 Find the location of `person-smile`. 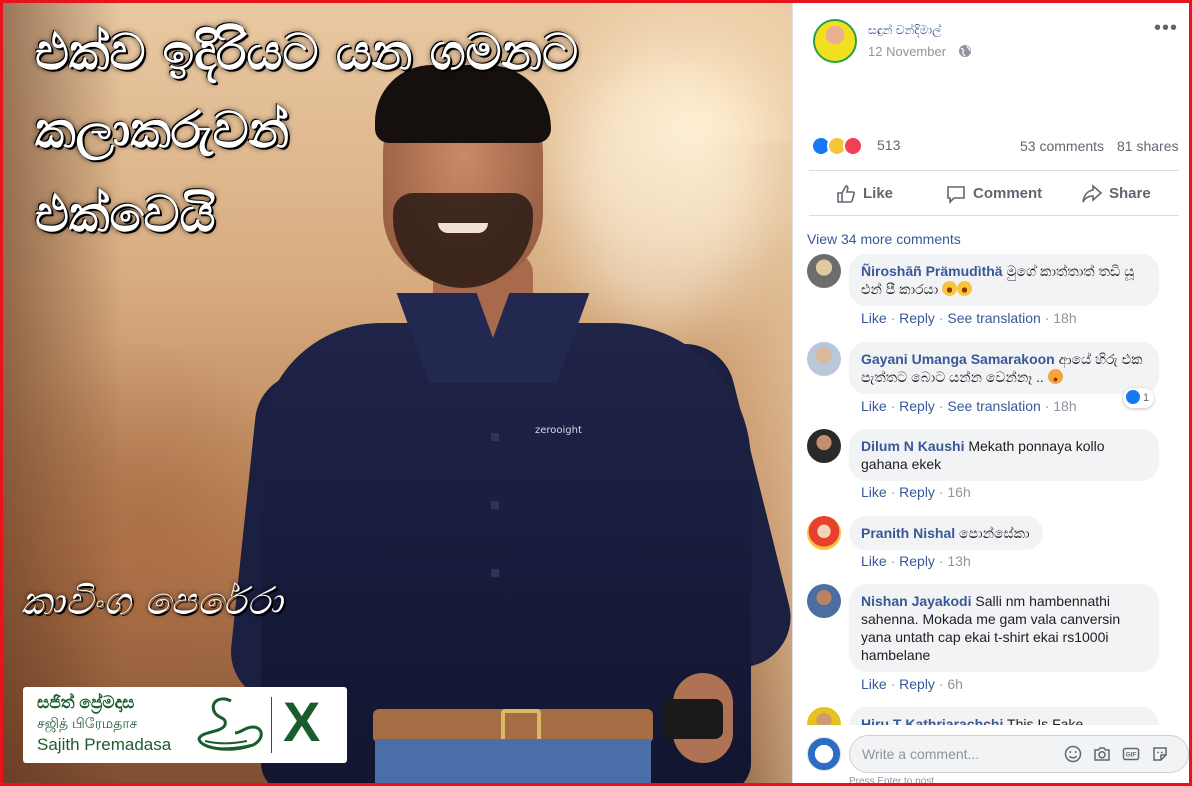

person-smile is located at coordinates (463, 228).